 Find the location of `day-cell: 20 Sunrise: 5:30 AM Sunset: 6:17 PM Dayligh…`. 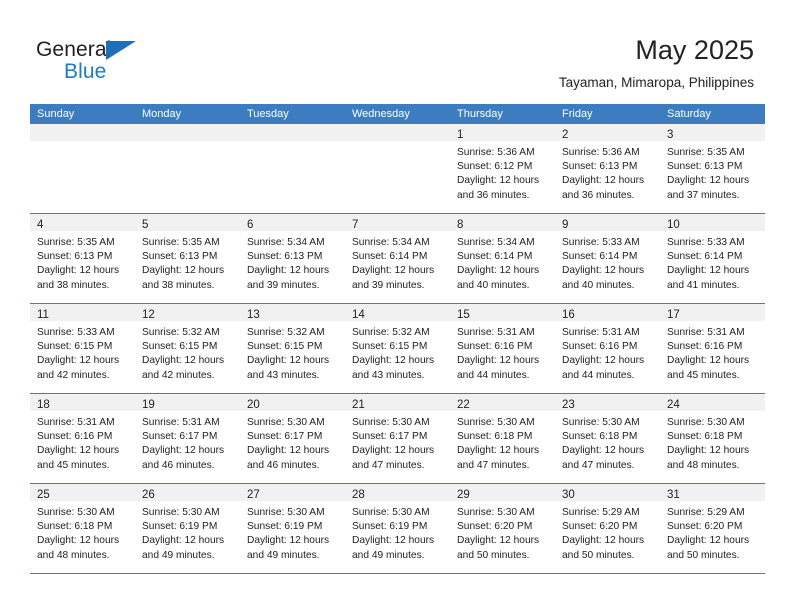

day-cell: 20 Sunrise: 5:30 AM Sunset: 6:17 PM Dayligh… is located at coordinates (292, 438).